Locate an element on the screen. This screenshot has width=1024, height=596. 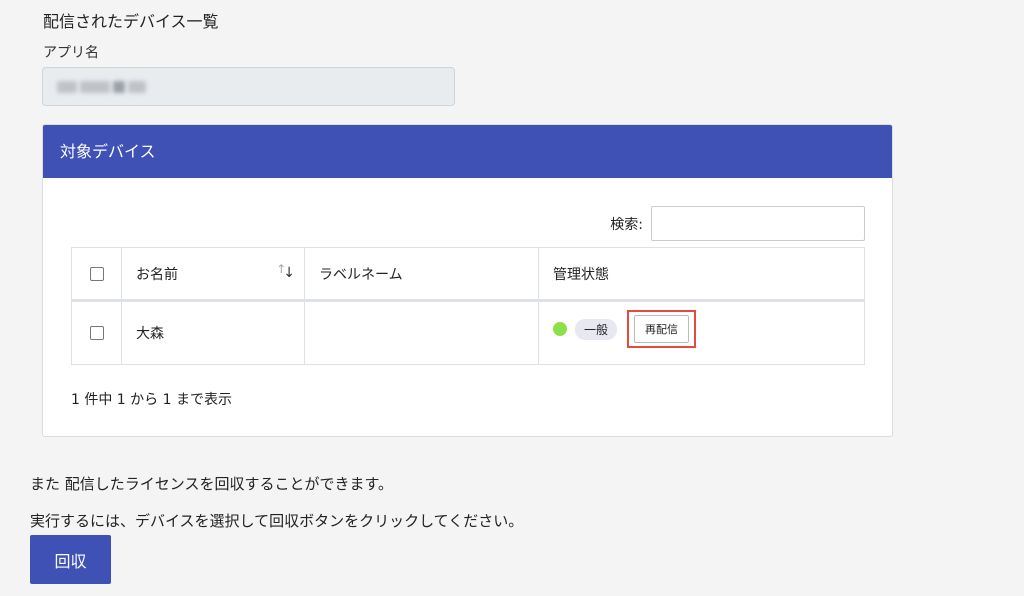
table-row: 大森 一般 再配信 is located at coordinates (468, 332).